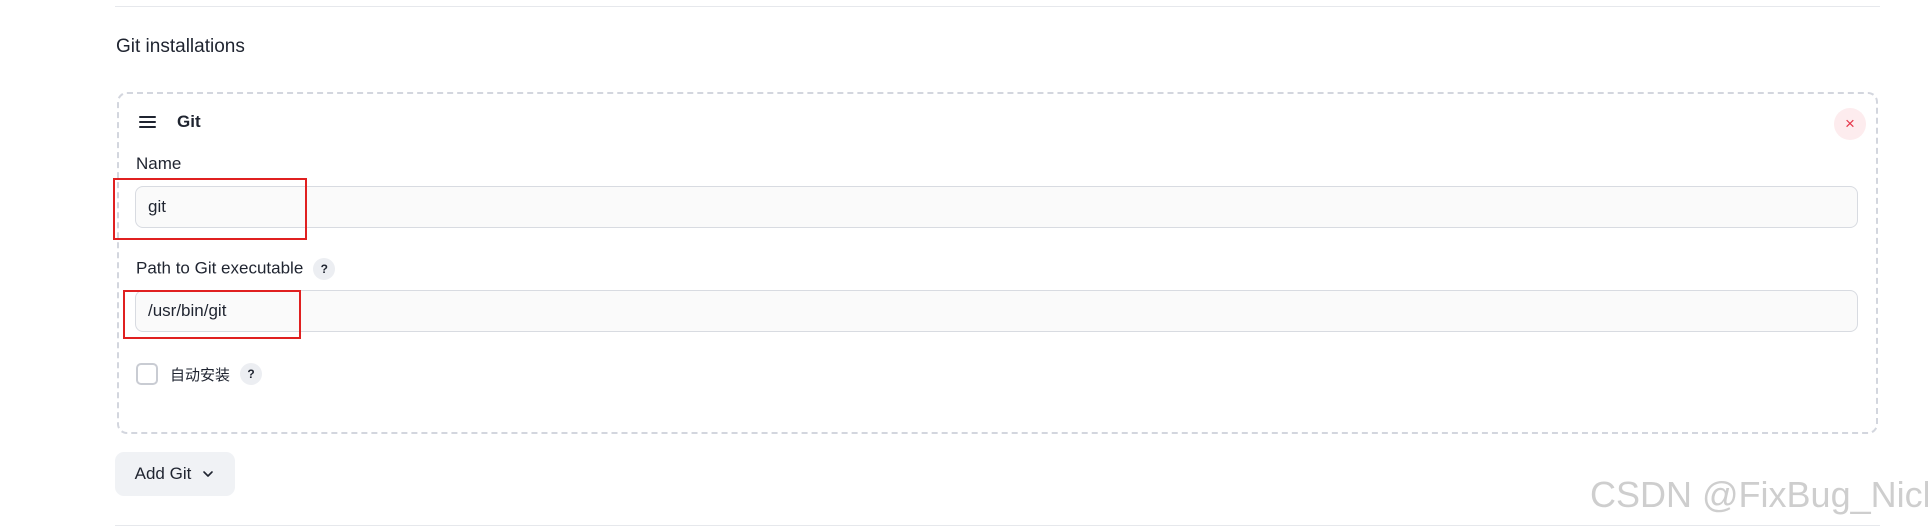 The width and height of the screenshot is (1928, 529). Describe the element at coordinates (180, 46) in the screenshot. I see `section-title: Git installations` at that location.